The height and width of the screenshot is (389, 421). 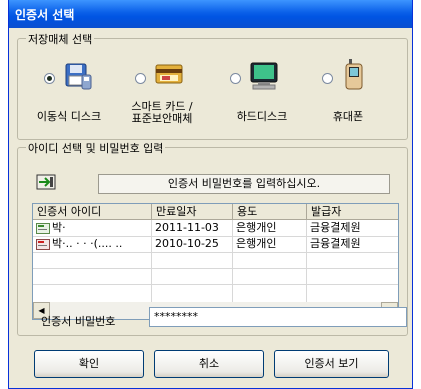 What do you see at coordinates (352, 212) in the screenshot?
I see `column-header-issuer: 발급자` at bounding box center [352, 212].